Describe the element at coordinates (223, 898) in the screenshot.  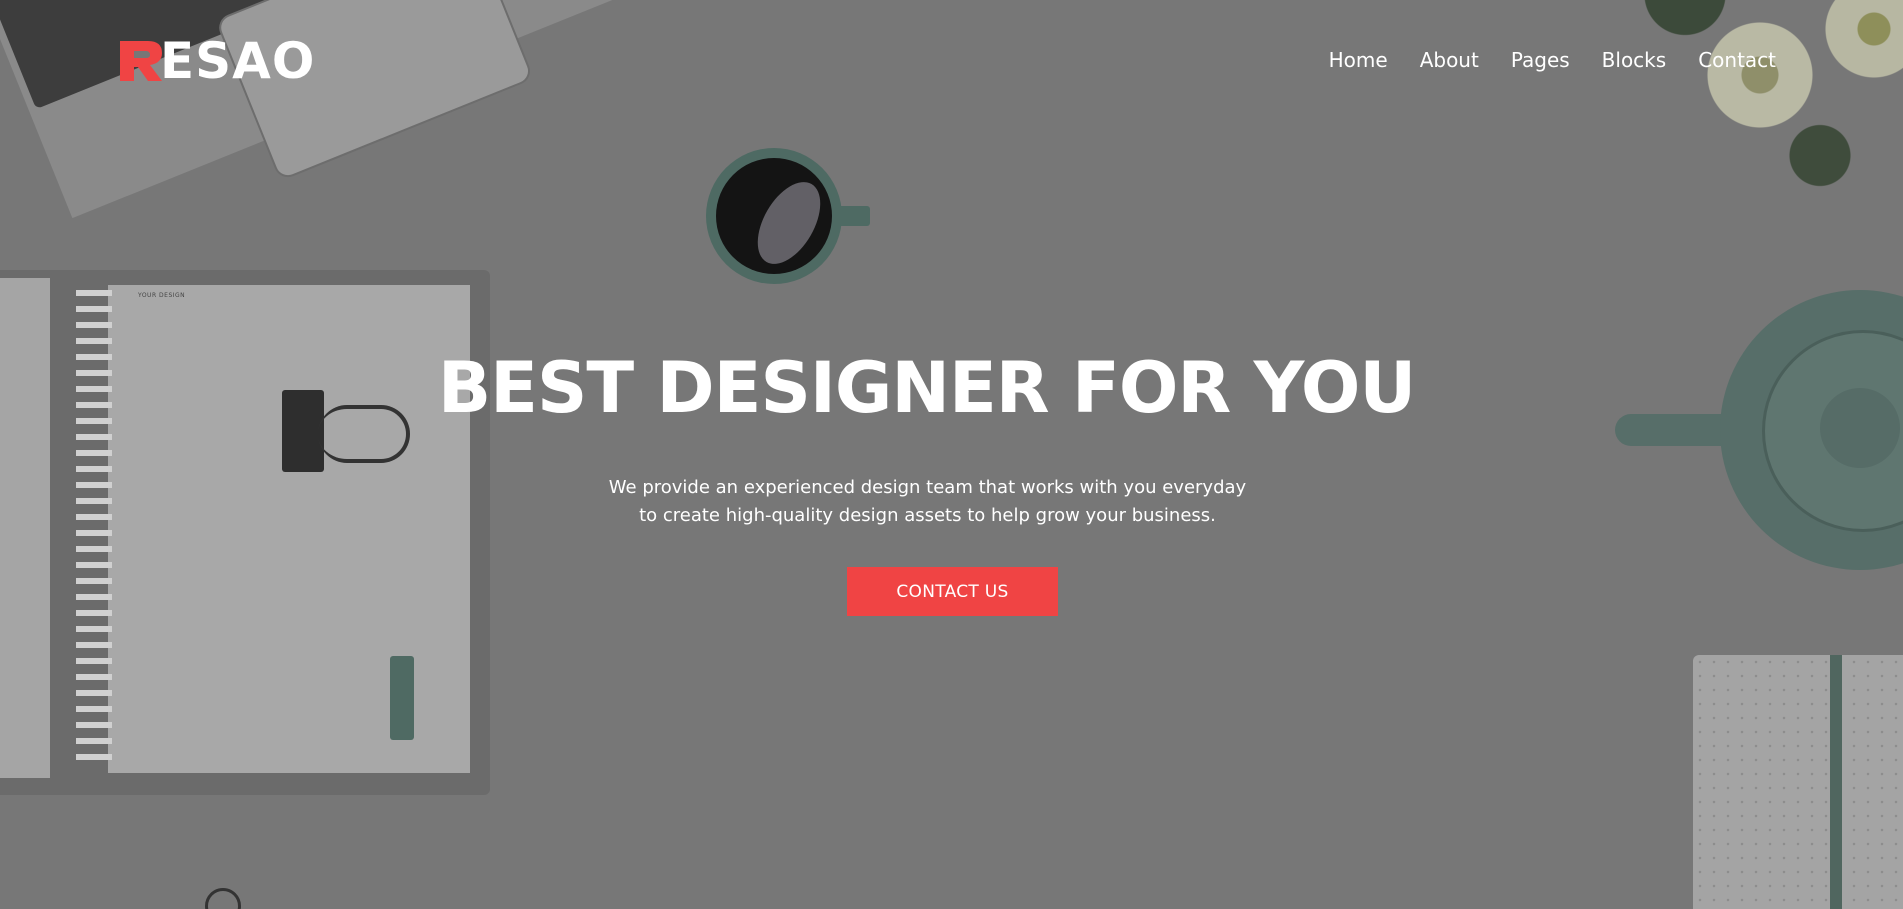
I see `paper-clip-image` at that location.